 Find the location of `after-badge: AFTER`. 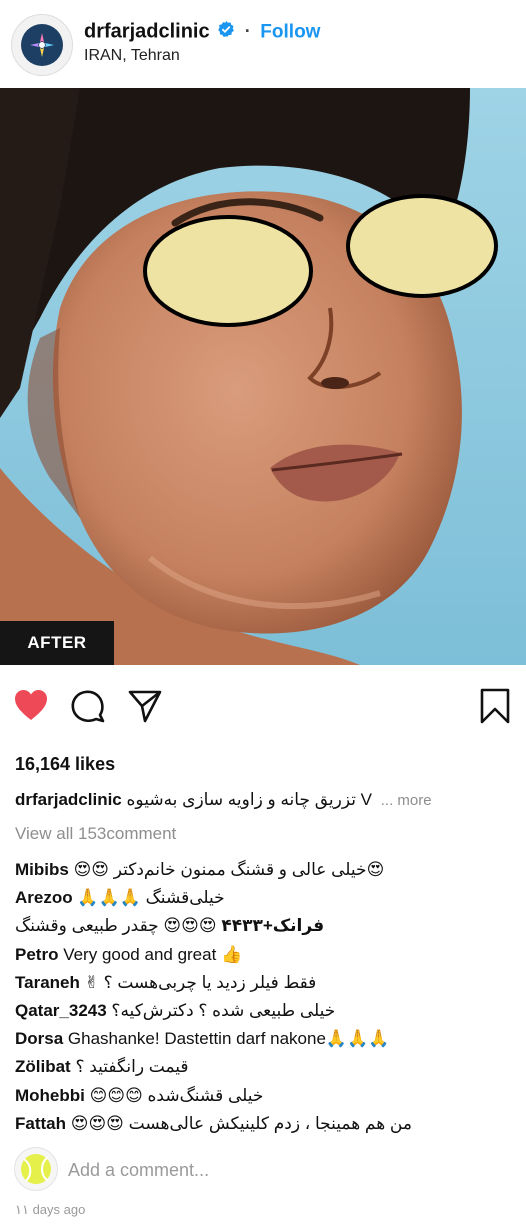

after-badge: AFTER is located at coordinates (57, 643).